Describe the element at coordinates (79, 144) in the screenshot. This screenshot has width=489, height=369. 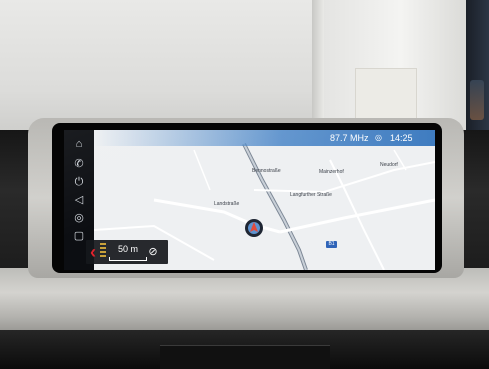
I see `home-icon: ⌂` at that location.